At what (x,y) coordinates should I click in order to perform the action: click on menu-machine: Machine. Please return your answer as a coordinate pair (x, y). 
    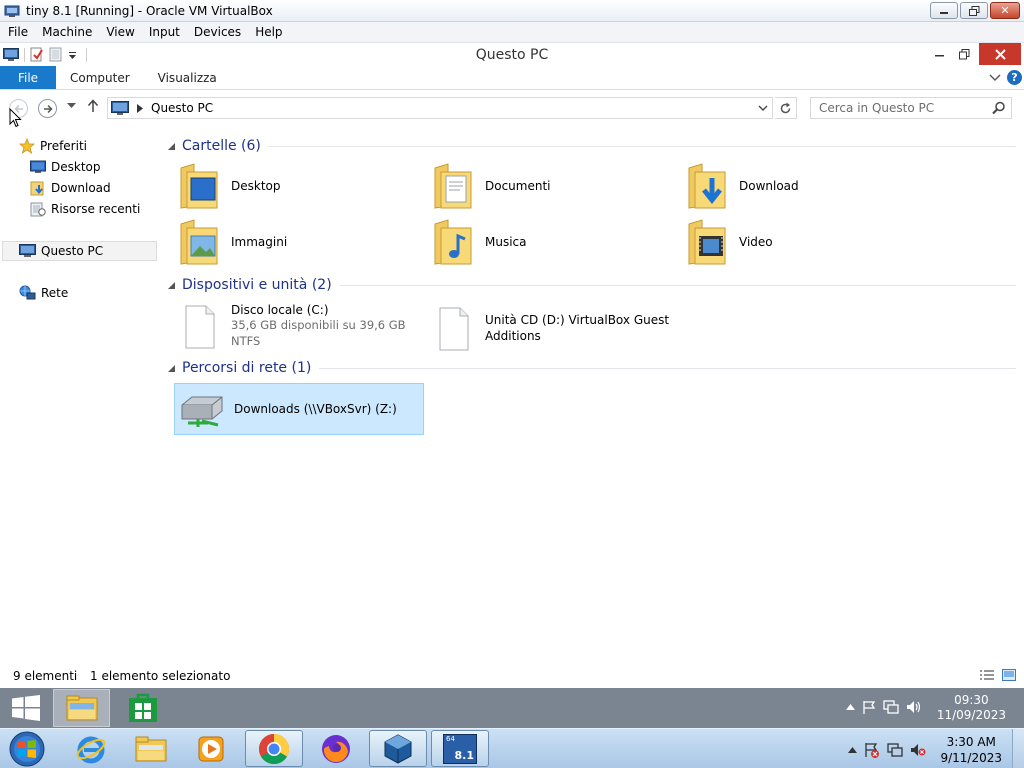
    Looking at the image, I should click on (67, 32).